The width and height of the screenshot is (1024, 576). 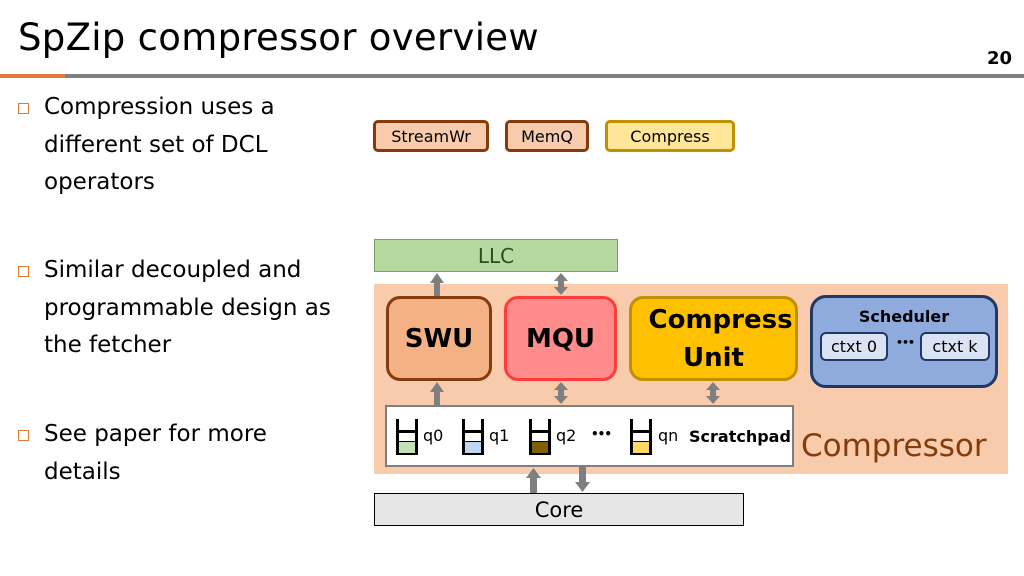 What do you see at coordinates (601, 434) in the screenshot?
I see `queue-ellipsis: •••` at bounding box center [601, 434].